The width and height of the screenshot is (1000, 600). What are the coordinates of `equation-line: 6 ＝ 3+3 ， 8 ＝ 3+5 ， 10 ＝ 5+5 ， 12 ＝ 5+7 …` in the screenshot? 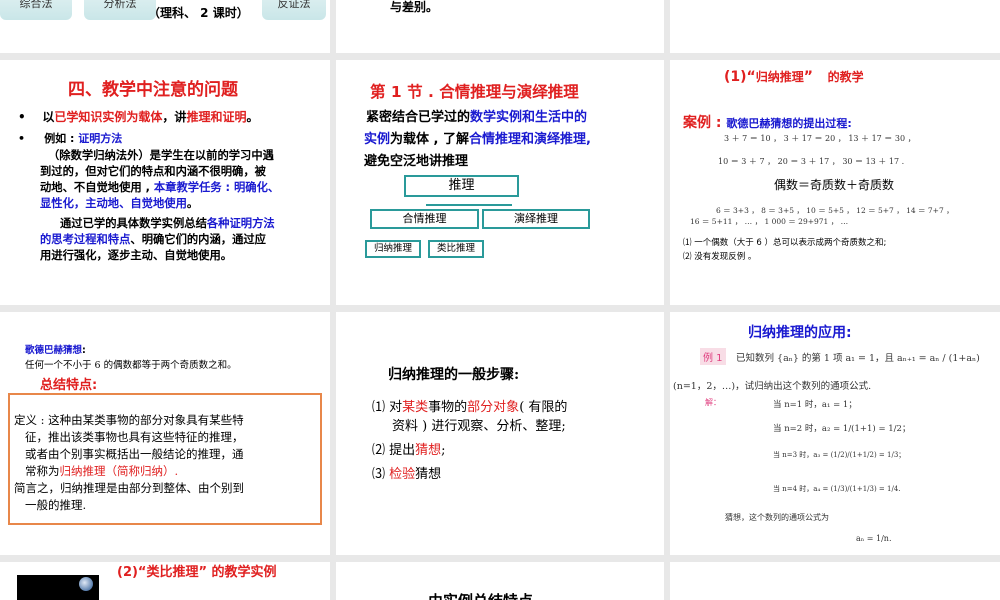 It's located at (835, 210).